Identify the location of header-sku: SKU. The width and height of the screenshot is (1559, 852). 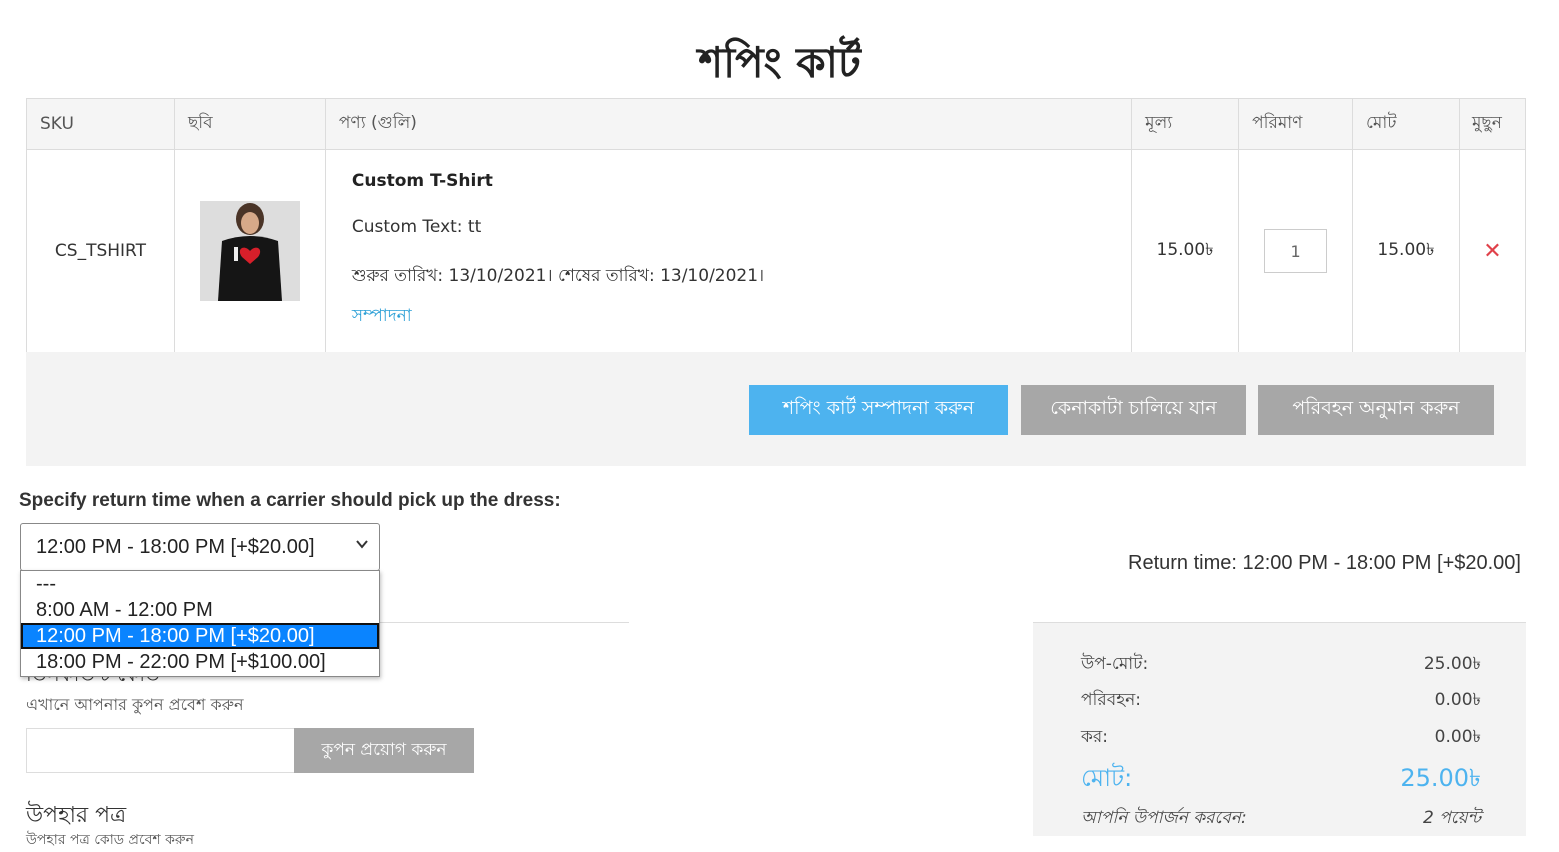
(100, 124).